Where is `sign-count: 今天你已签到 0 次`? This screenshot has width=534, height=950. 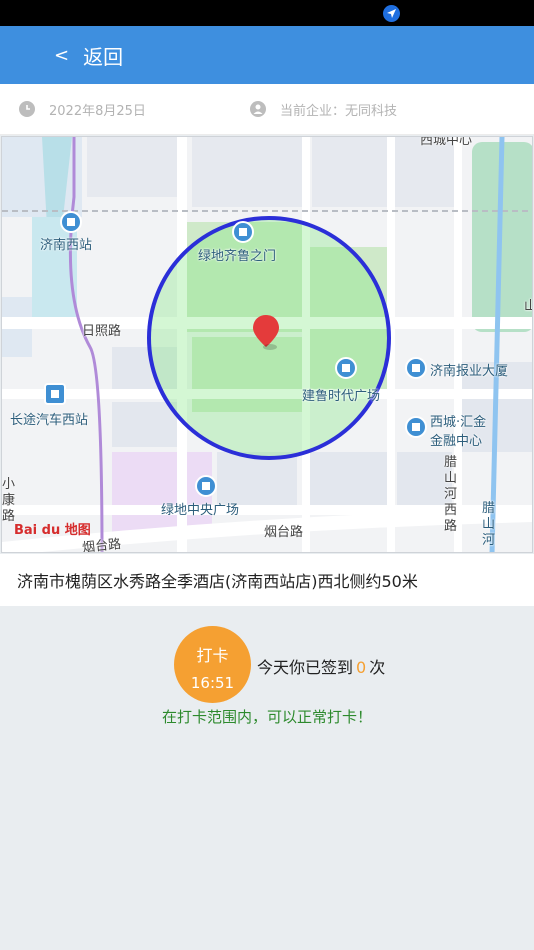
sign-count: 今天你已签到 0 次 is located at coordinates (321, 666).